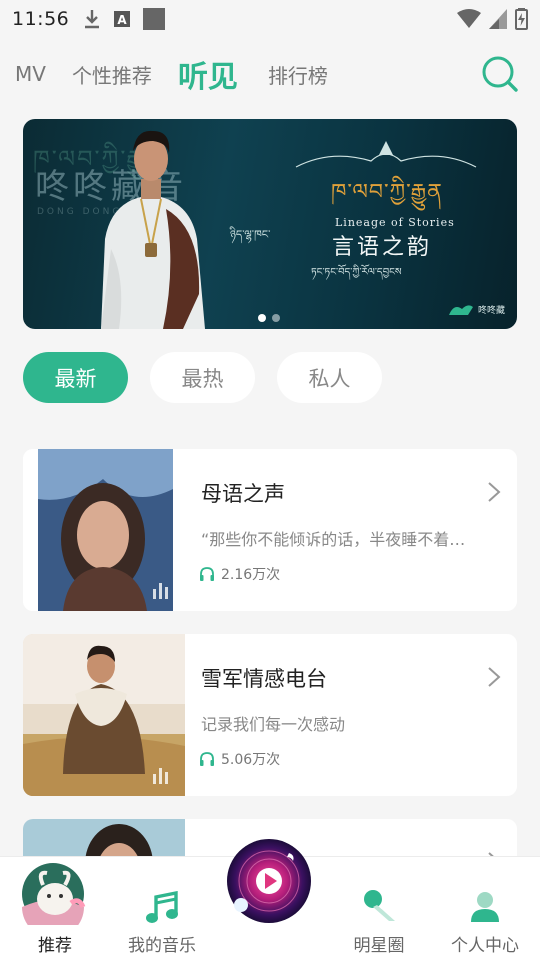  What do you see at coordinates (460, 310) in the screenshot?
I see `snow-lion-logo-icon` at bounding box center [460, 310].